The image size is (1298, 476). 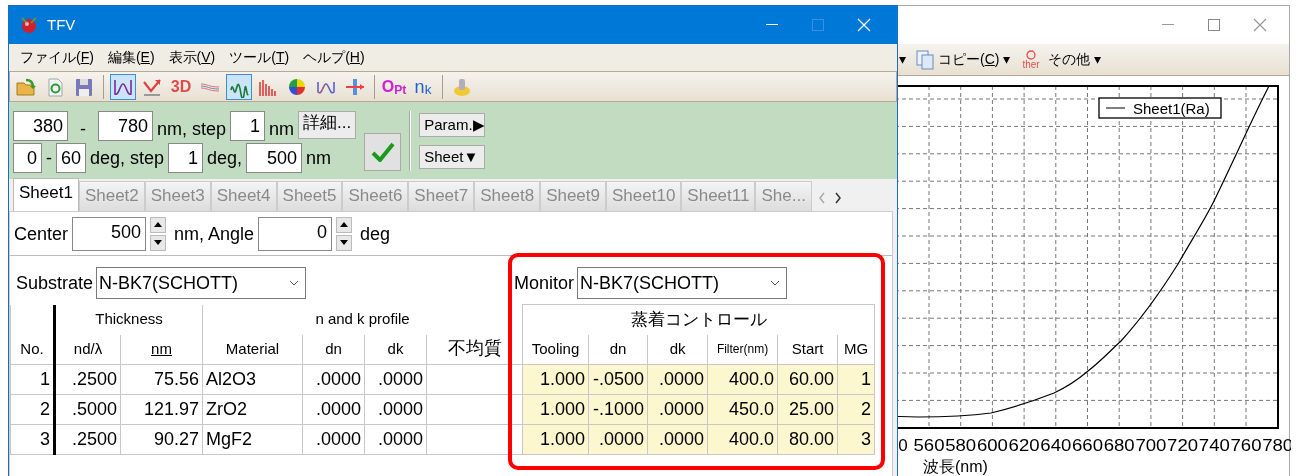 I want to click on copy-icon, so click(x=925, y=59).